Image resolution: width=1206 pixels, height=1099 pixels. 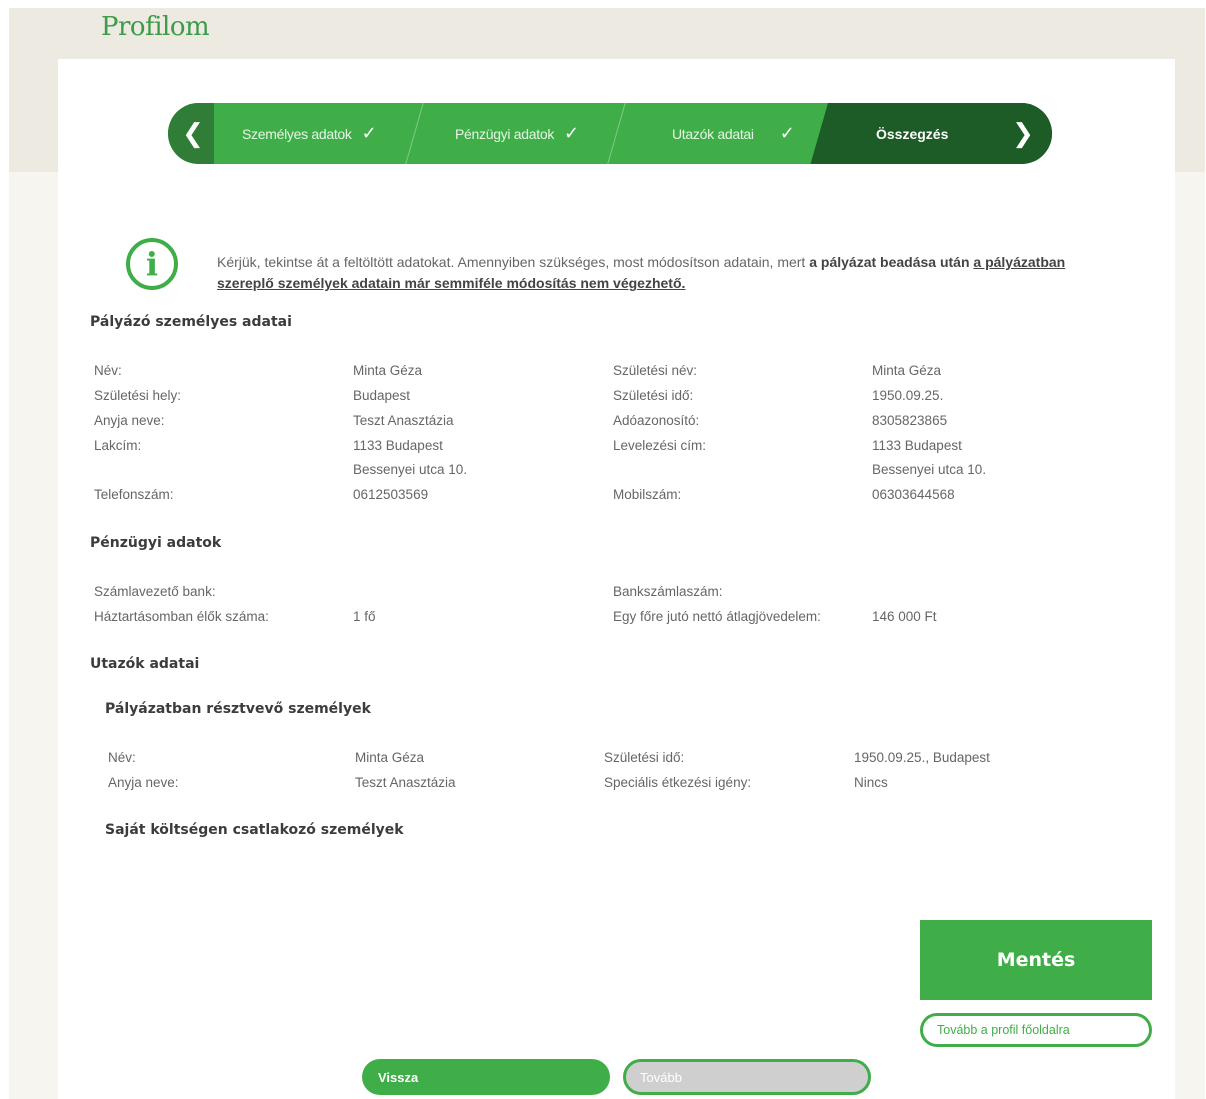 What do you see at coordinates (713, 133) in the screenshot?
I see `step-label: Utazók adatai` at bounding box center [713, 133].